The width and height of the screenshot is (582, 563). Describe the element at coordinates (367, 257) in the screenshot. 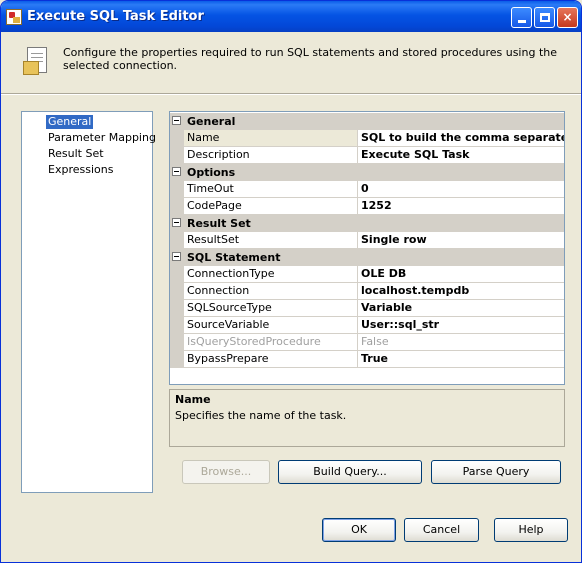

I see `category-sql-statement: SQL Statement` at that location.